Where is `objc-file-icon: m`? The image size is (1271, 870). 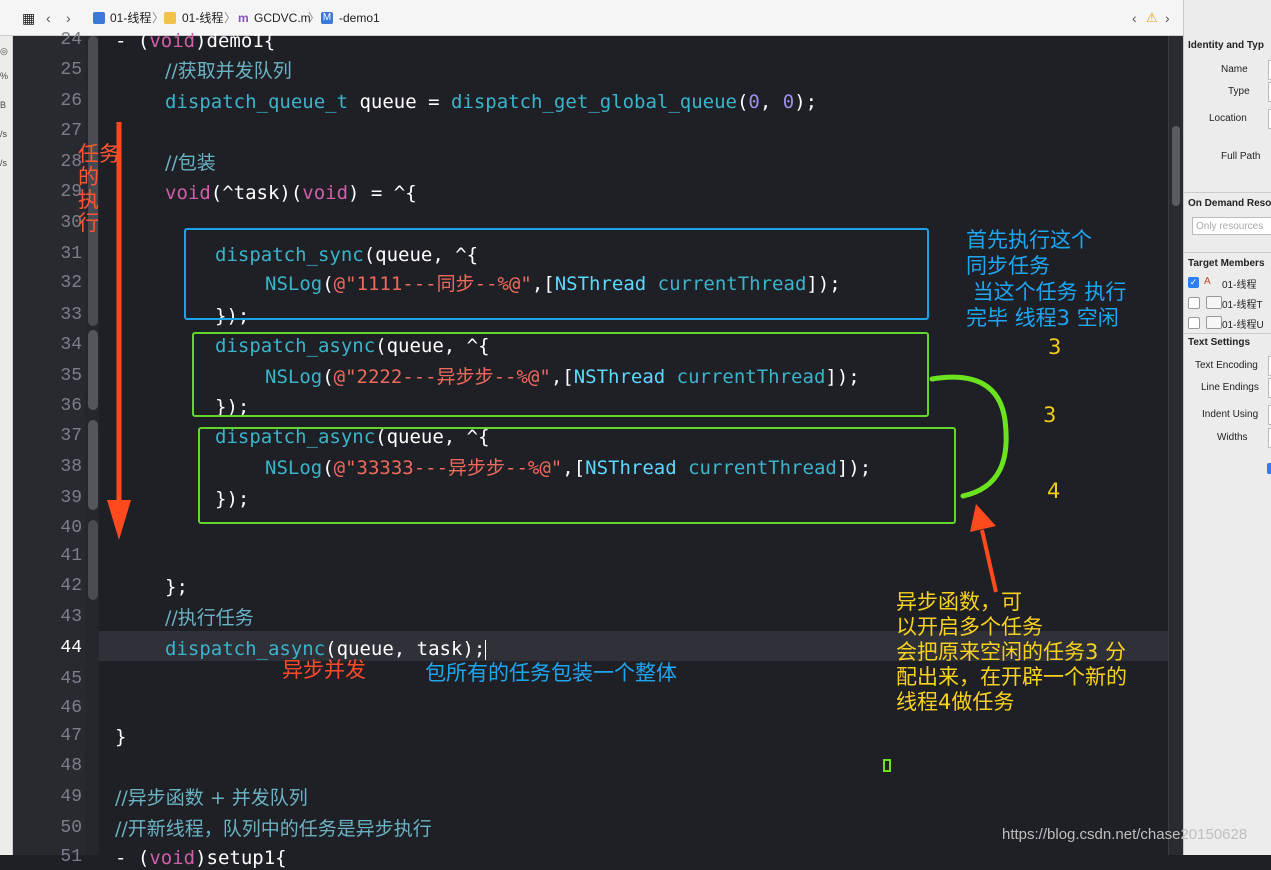 objc-file-icon: m is located at coordinates (243, 18).